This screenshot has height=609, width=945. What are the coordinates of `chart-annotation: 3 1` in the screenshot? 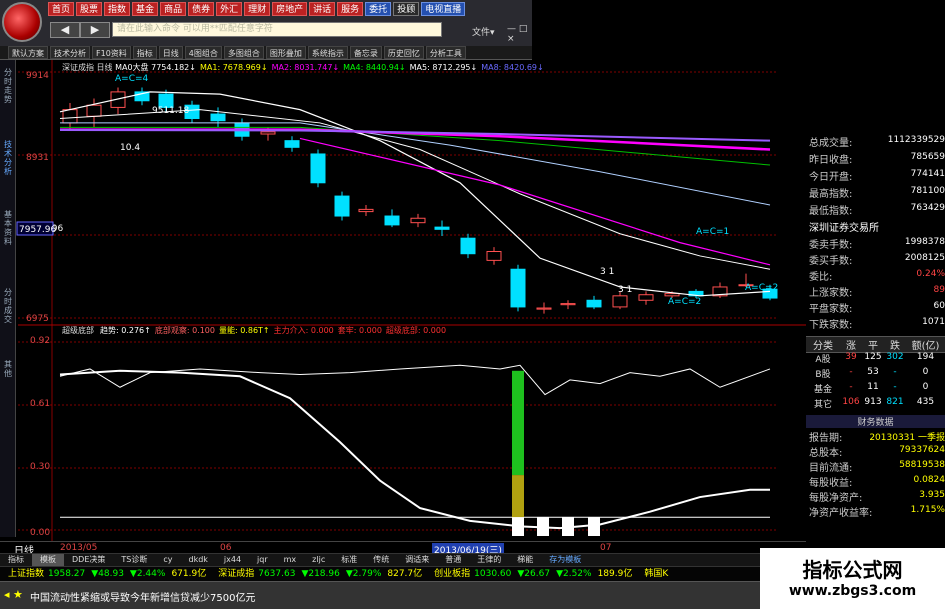 It's located at (607, 272).